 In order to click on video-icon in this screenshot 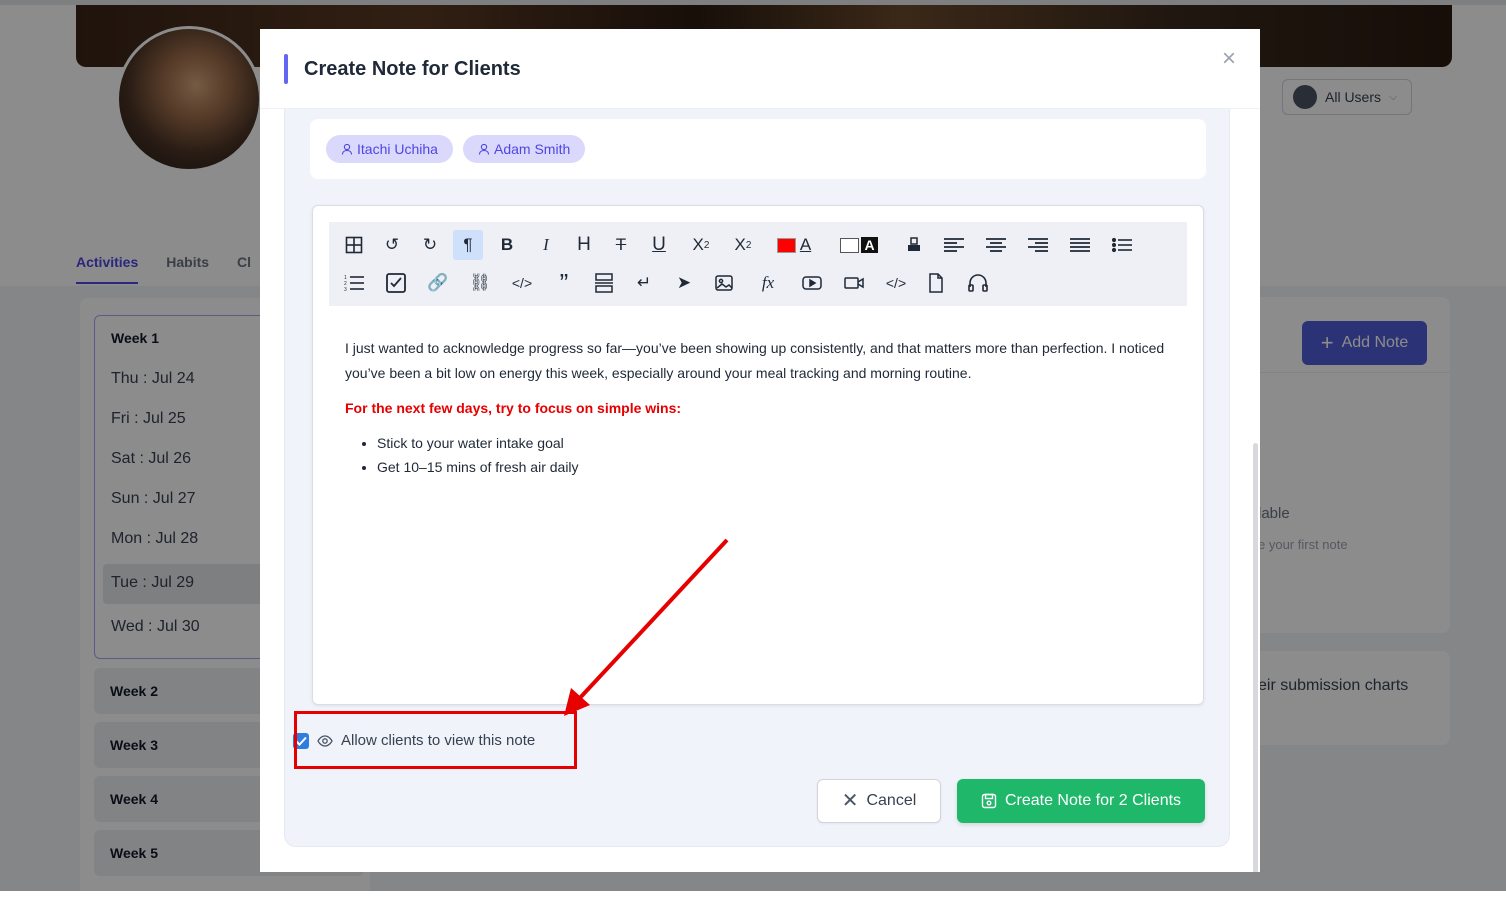, I will do `click(854, 283)`.